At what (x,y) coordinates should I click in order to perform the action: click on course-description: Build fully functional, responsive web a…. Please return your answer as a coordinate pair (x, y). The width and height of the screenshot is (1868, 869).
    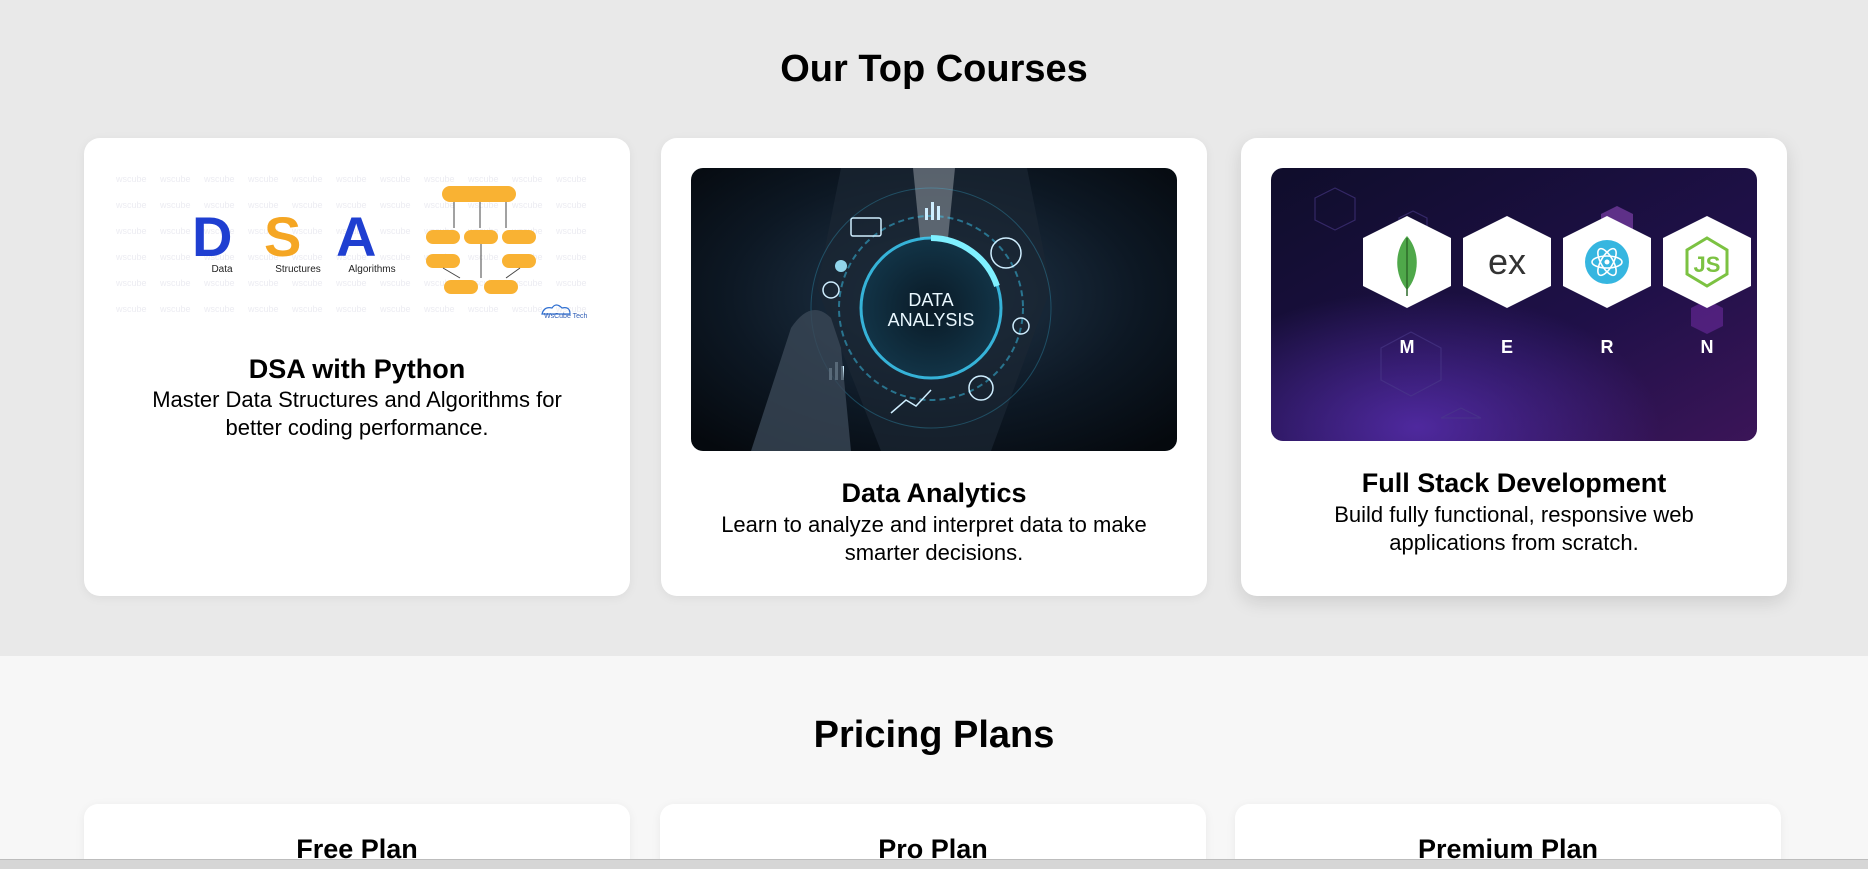
    Looking at the image, I should click on (1514, 528).